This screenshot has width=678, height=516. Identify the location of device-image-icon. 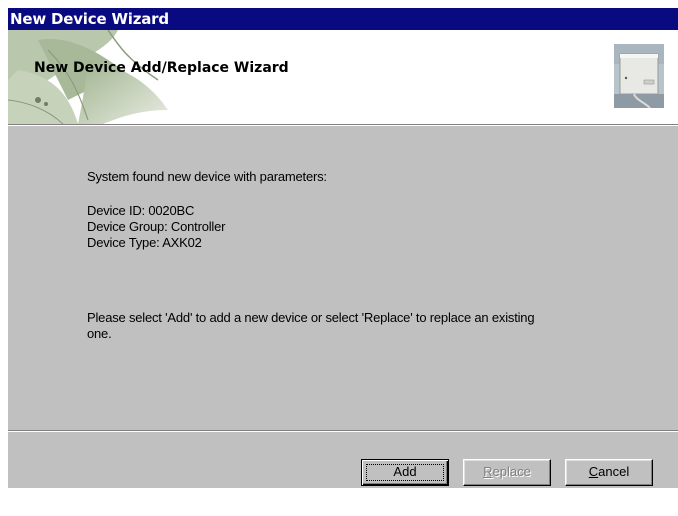
(639, 76).